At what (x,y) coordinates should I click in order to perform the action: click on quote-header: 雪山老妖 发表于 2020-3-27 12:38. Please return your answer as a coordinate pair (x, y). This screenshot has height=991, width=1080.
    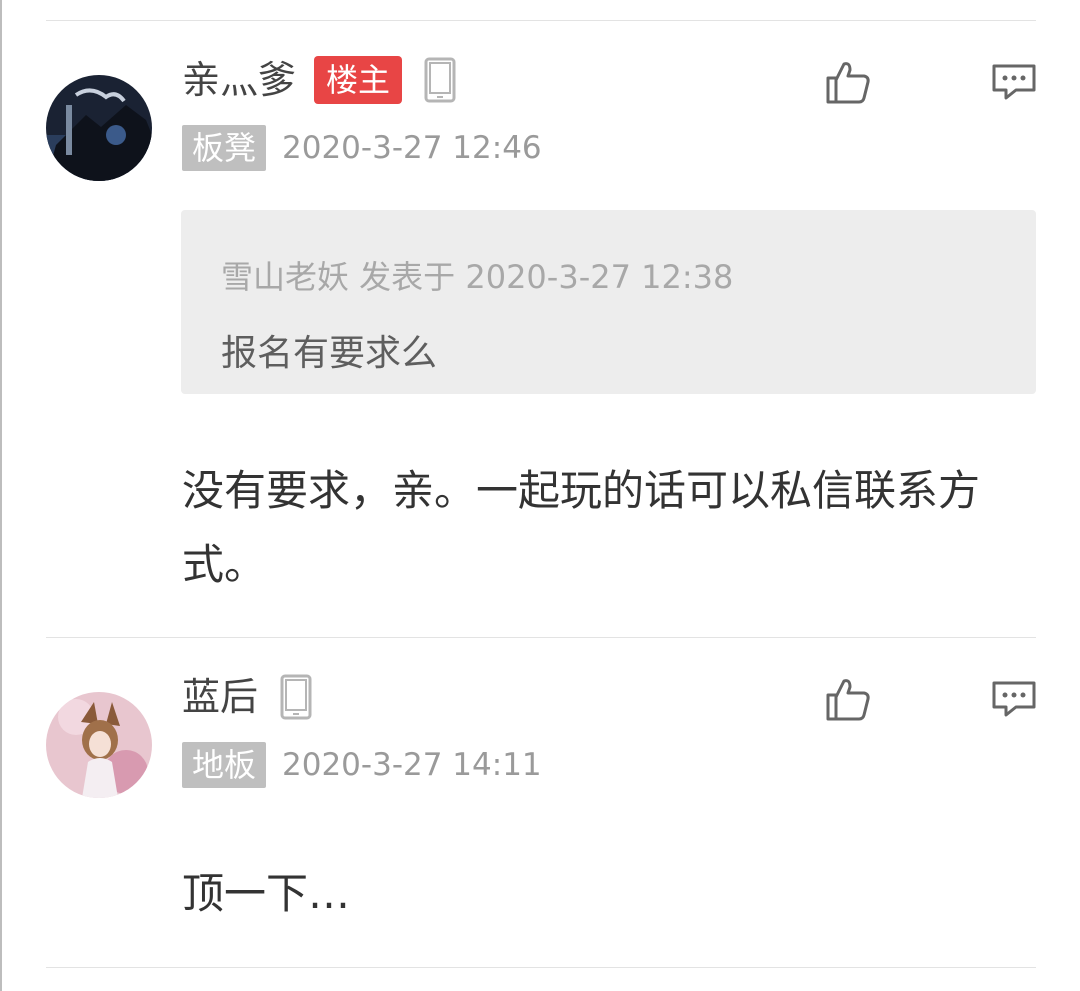
    Looking at the image, I should click on (477, 277).